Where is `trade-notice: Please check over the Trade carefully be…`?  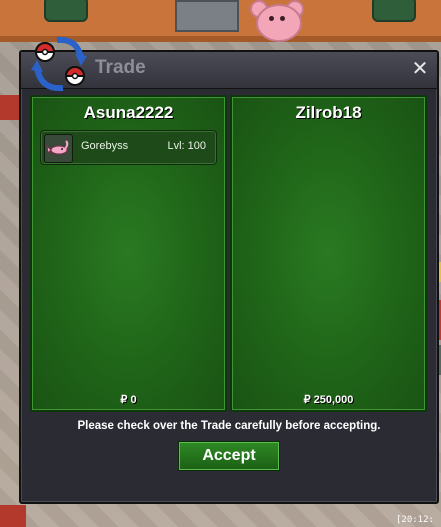
trade-notice: Please check over the Trade carefully be… is located at coordinates (229, 426).